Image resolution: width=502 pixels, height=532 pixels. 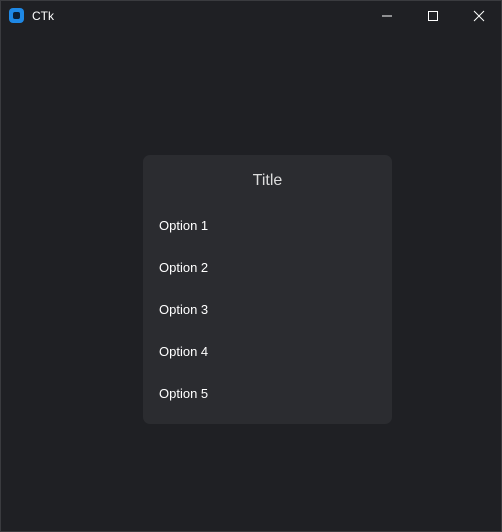 What do you see at coordinates (183, 309) in the screenshot?
I see `option-item: Option 3` at bounding box center [183, 309].